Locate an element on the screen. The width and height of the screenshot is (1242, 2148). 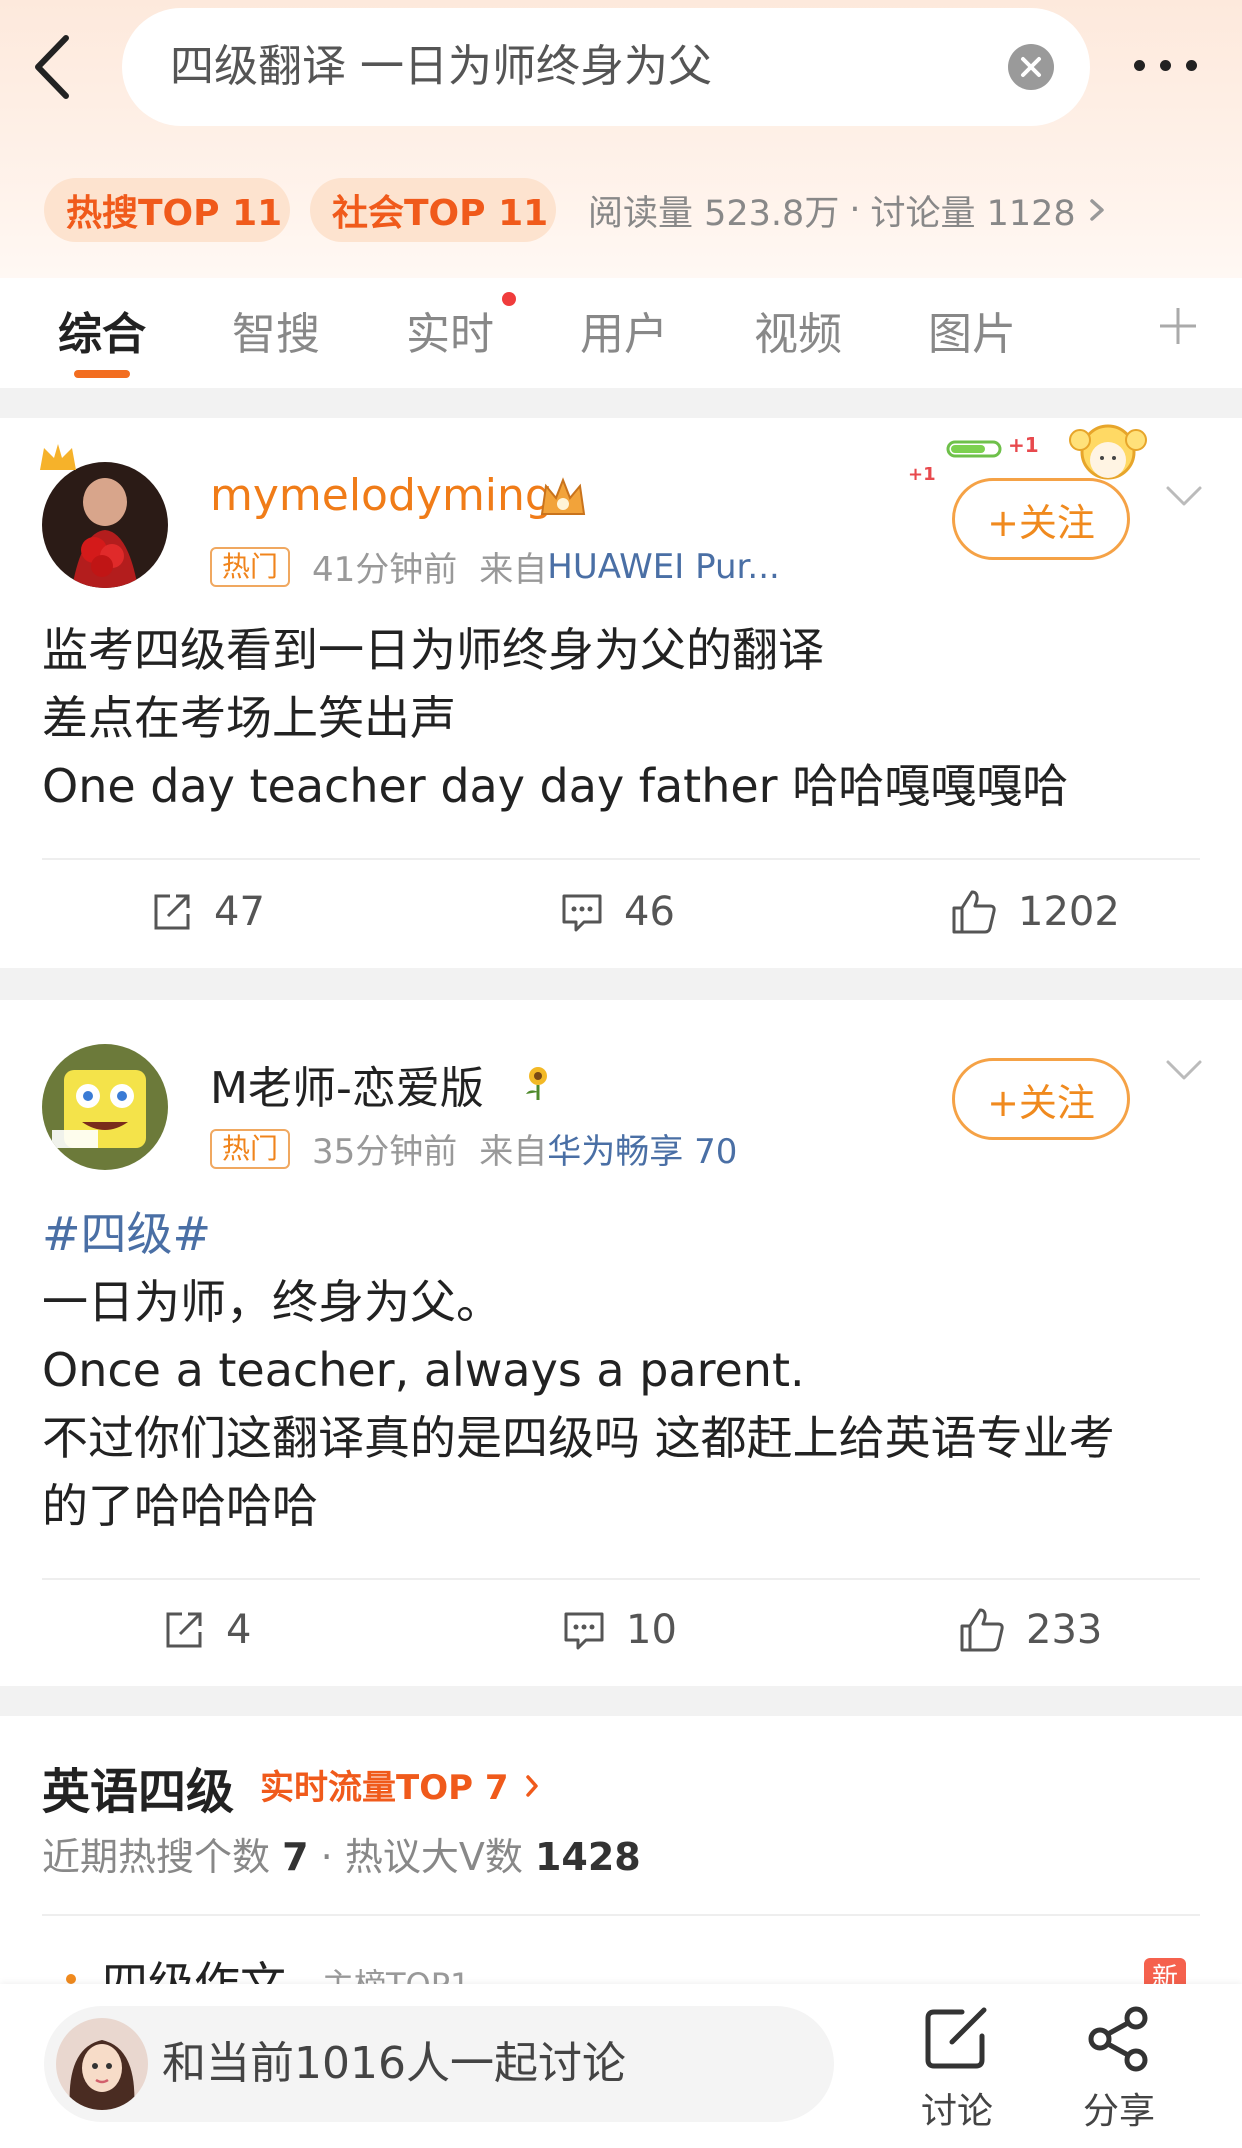
tab-bar: 综合 智搜 实时 用户 视频 图片 is located at coordinates (621, 333).